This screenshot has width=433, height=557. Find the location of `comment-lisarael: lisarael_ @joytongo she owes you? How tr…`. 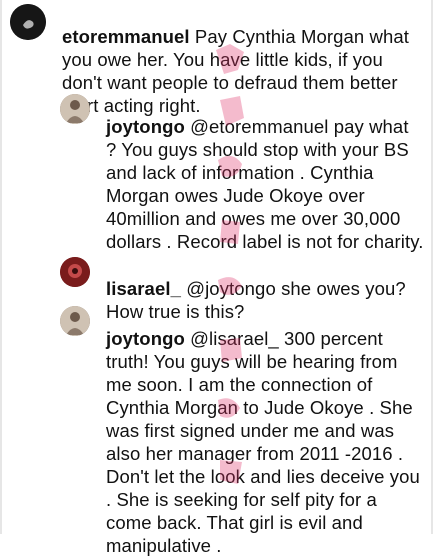

comment-lisarael: lisarael_ @joytongo she owes you? How tr… is located at coordinates (217, 287).